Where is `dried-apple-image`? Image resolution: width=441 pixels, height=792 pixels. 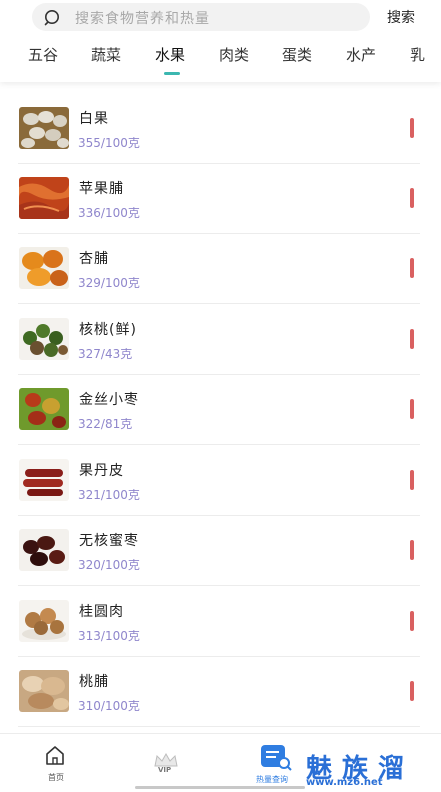 dried-apple-image is located at coordinates (44, 198).